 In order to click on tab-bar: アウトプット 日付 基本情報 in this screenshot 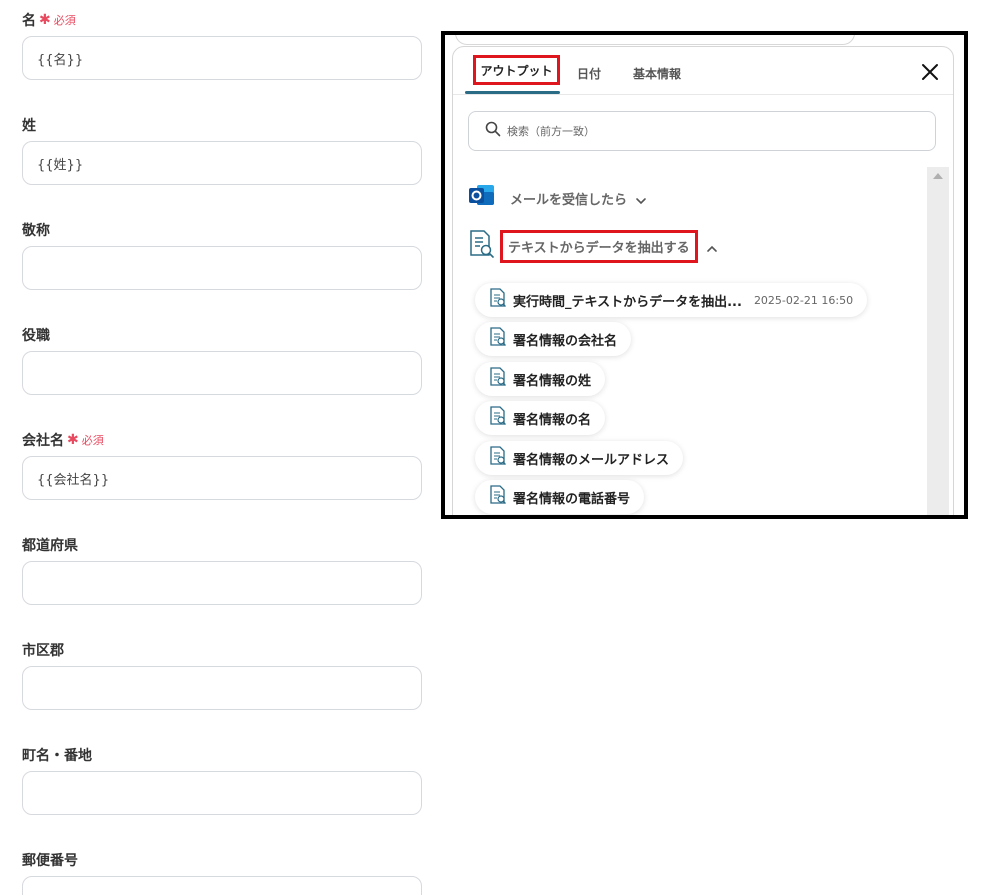, I will do `click(703, 71)`.